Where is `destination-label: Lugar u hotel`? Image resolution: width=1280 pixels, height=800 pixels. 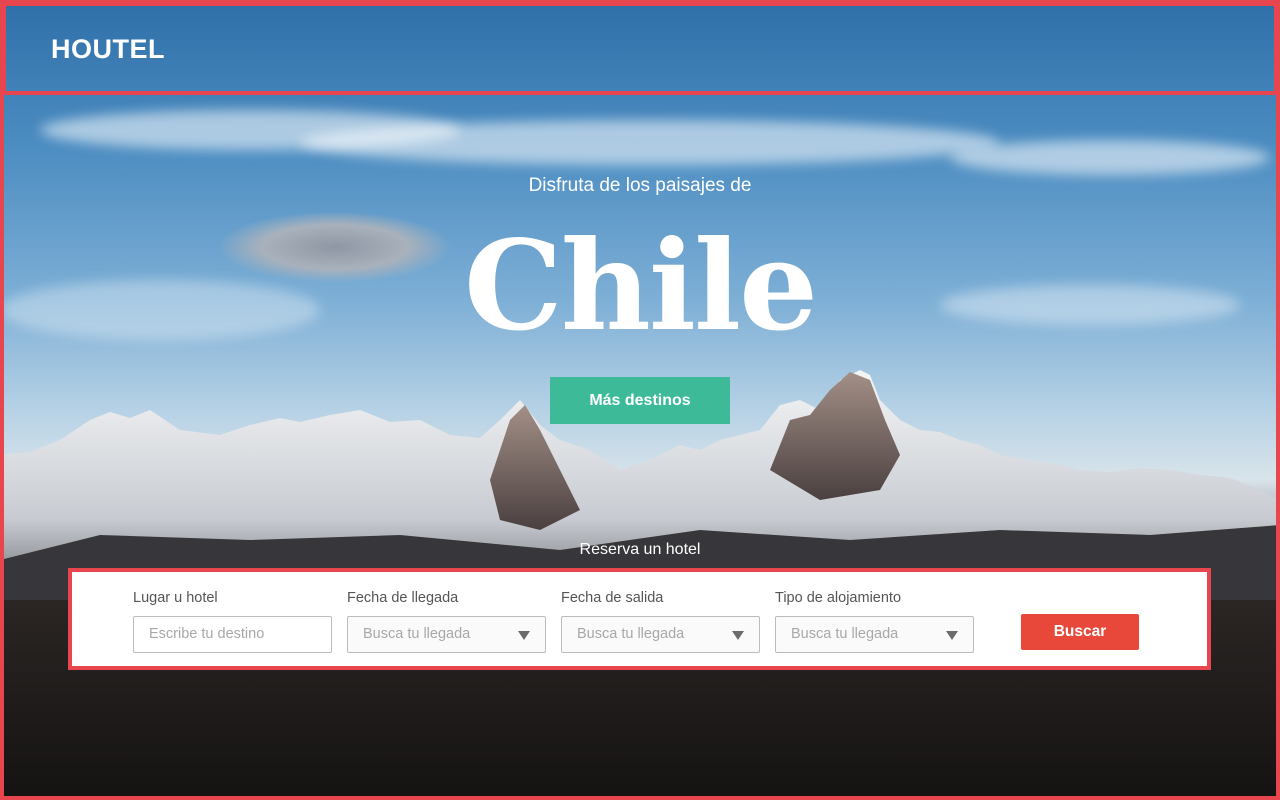
destination-label: Lugar u hotel is located at coordinates (175, 598).